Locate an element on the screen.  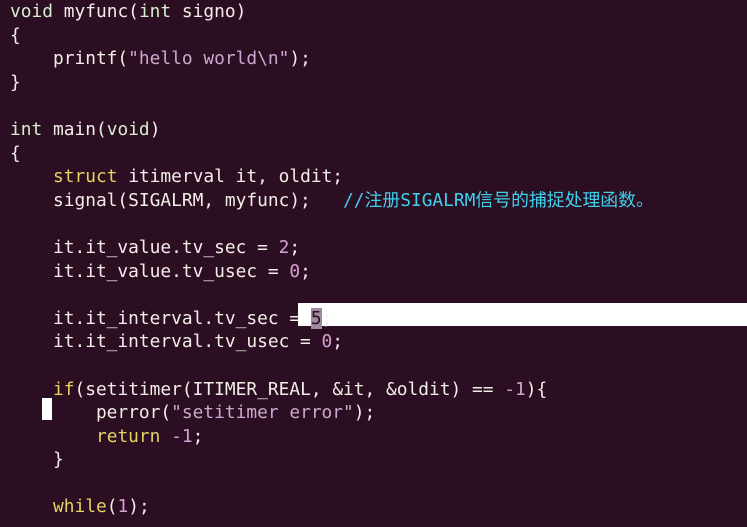
code-line: while(1); is located at coordinates (378, 507).